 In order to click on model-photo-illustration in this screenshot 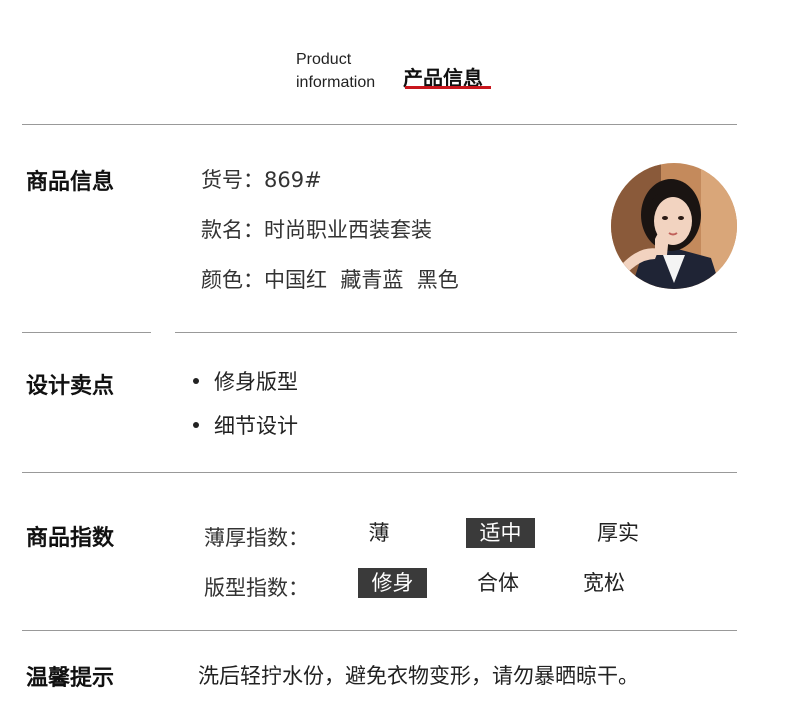, I will do `click(674, 226)`.